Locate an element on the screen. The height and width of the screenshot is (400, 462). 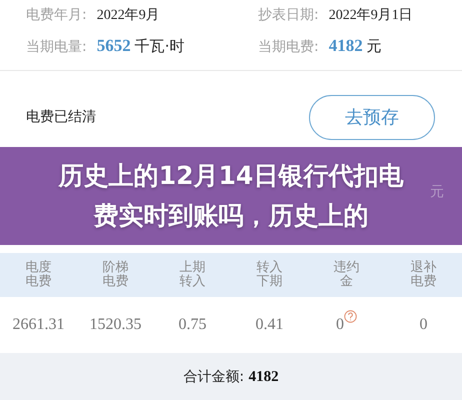
column-header: 阶梯电费 is located at coordinates (115, 275).